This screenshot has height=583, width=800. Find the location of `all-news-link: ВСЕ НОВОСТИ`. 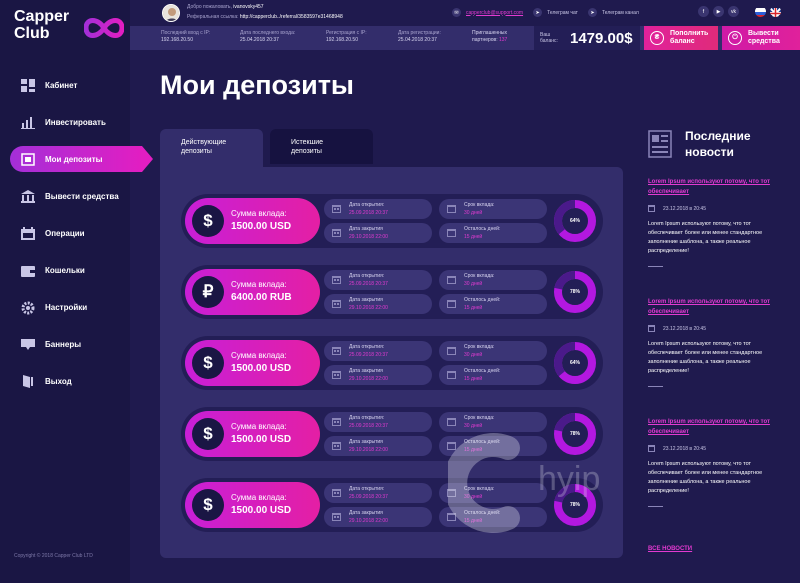

all-news-link: ВСЕ НОВОСТИ is located at coordinates (670, 549).